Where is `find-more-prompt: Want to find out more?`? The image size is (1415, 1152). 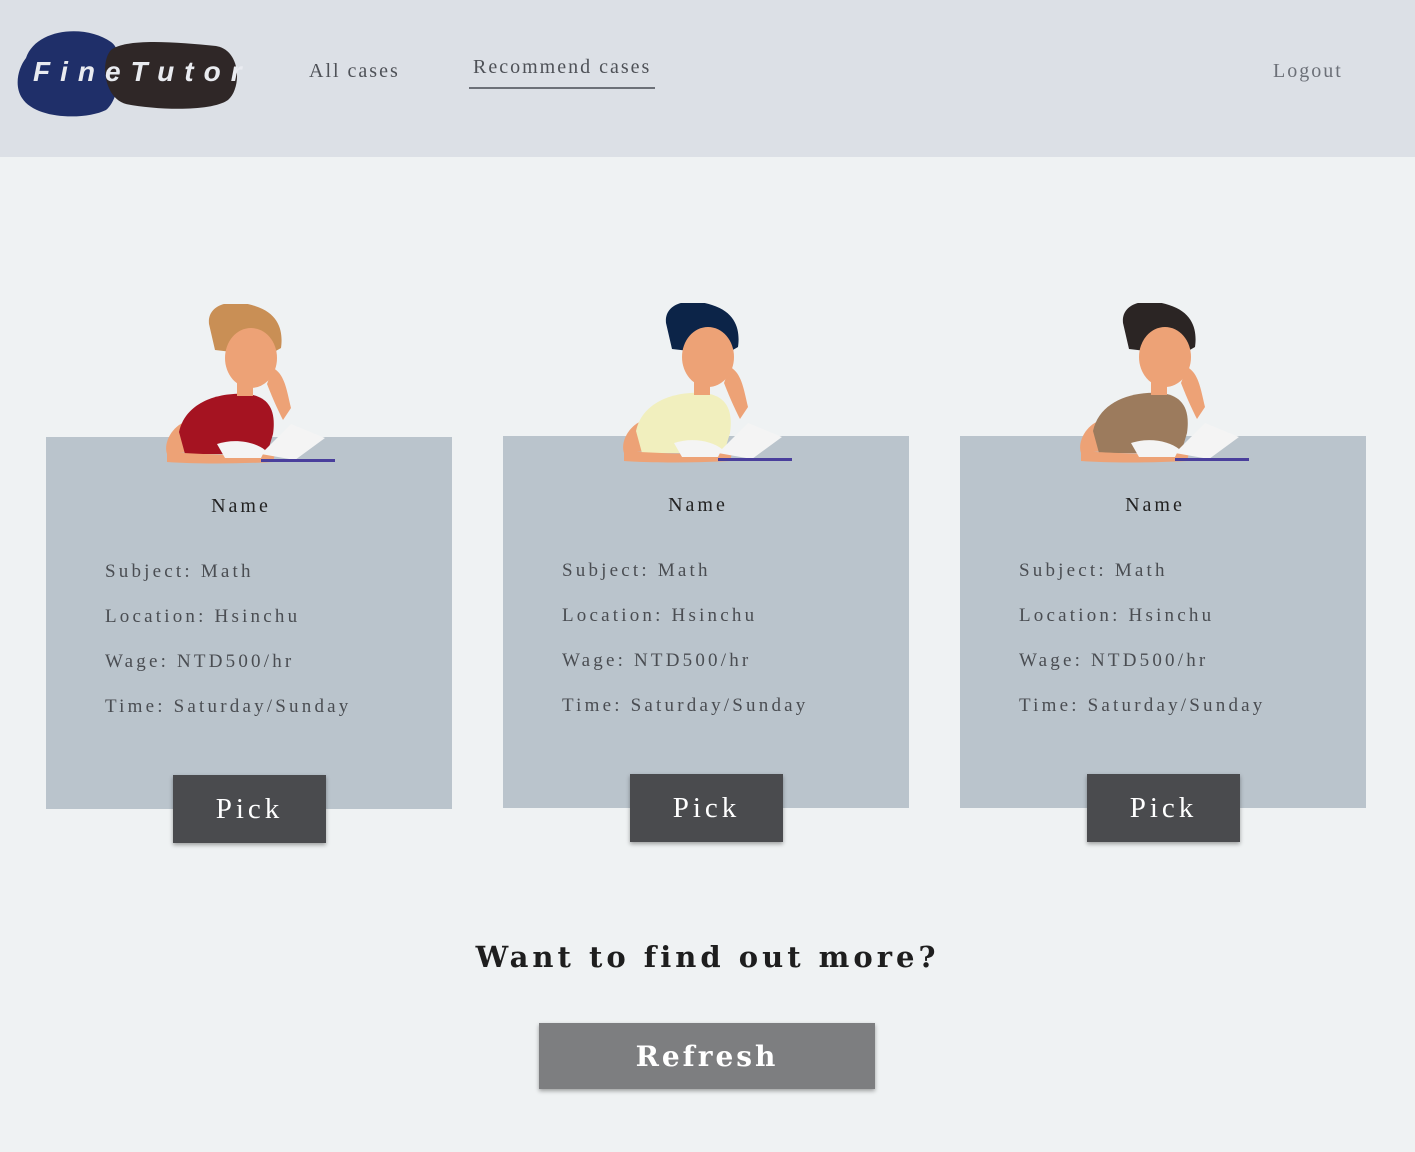
find-more-prompt: Want to find out more? is located at coordinates (707, 957).